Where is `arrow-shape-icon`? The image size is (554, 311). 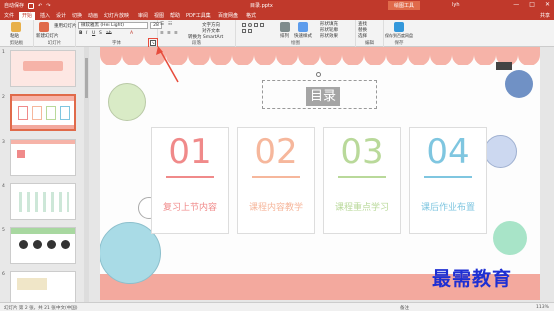
arrow-shape-icon is located at coordinates (262, 25).